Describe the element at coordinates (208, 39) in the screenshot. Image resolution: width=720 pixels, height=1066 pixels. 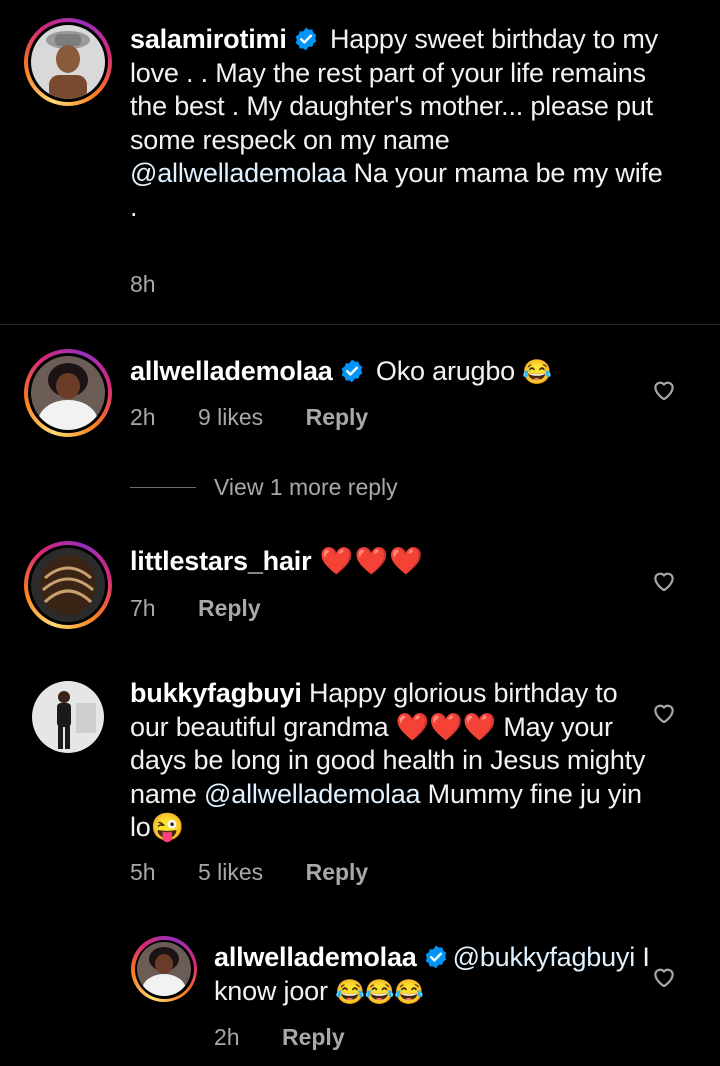
I see `username: salamirotimi` at that location.